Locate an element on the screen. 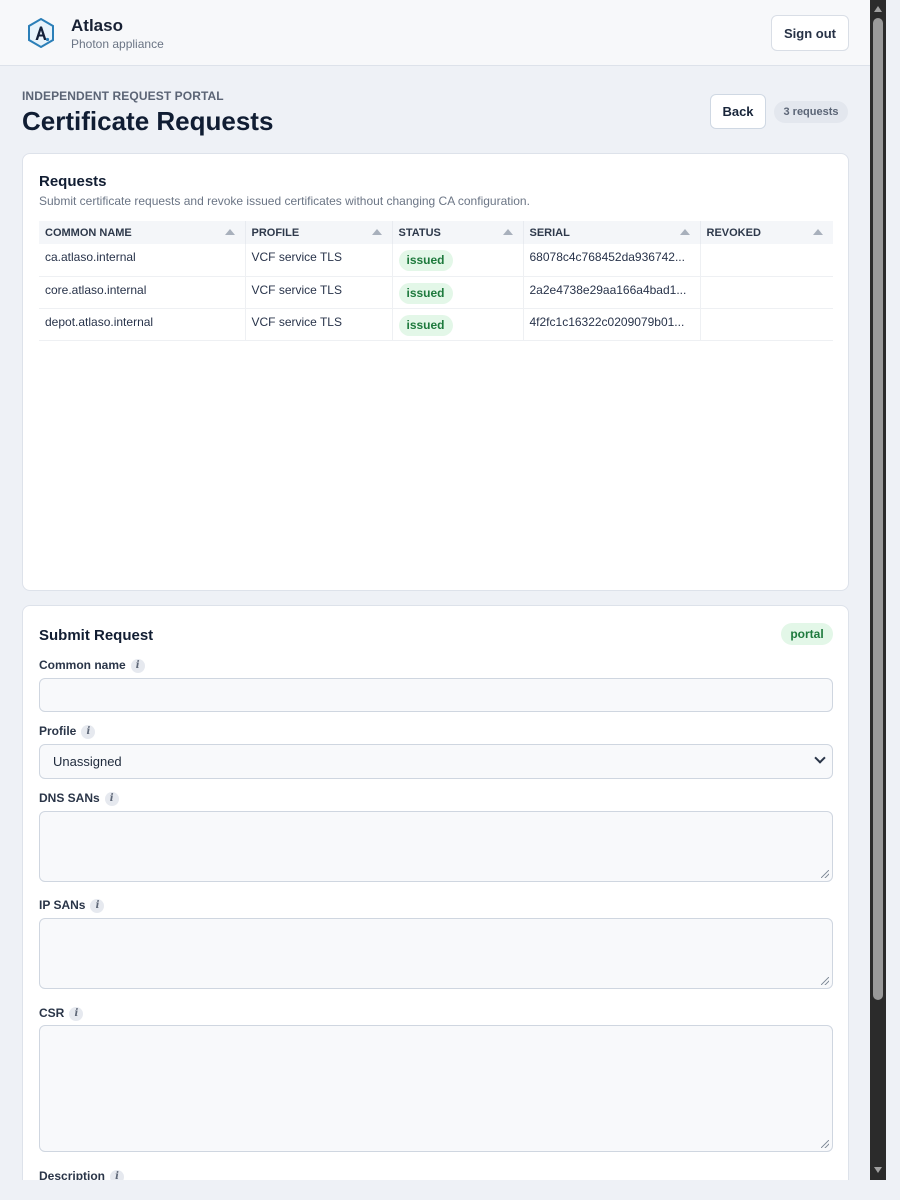 This screenshot has height=1200, width=900. cell-common-name: depot.atlaso.internal is located at coordinates (142, 324).